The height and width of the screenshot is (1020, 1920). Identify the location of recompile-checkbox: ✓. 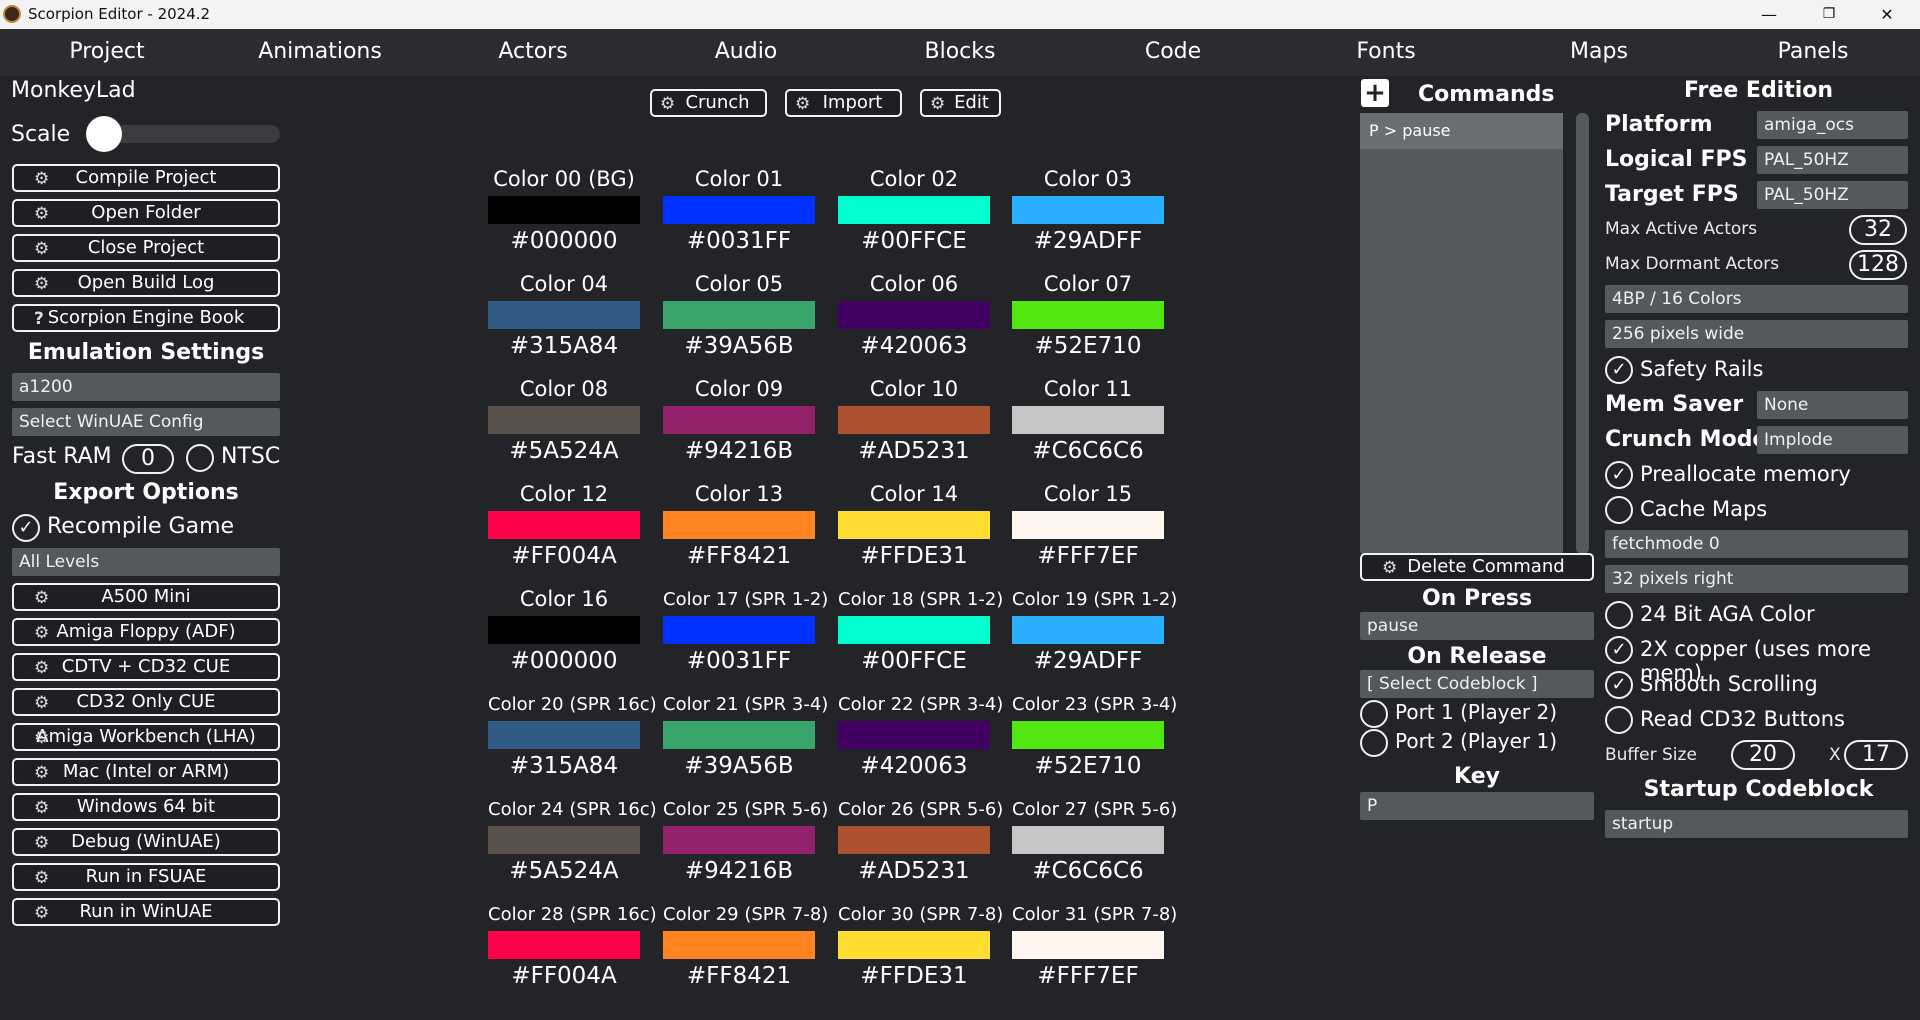
(26, 528).